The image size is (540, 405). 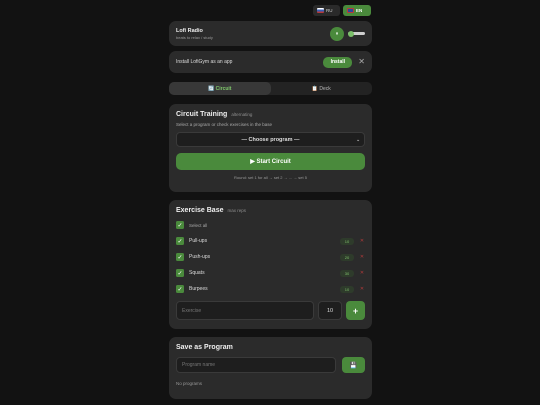 I want to click on program-select: — Choose program — ⌄, so click(x=270, y=139).